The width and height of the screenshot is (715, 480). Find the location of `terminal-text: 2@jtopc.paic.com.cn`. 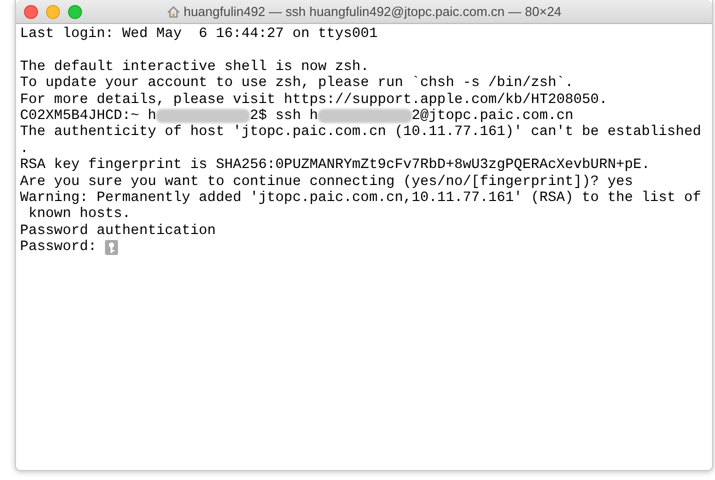

terminal-text: 2@jtopc.paic.com.cn is located at coordinates (493, 116).